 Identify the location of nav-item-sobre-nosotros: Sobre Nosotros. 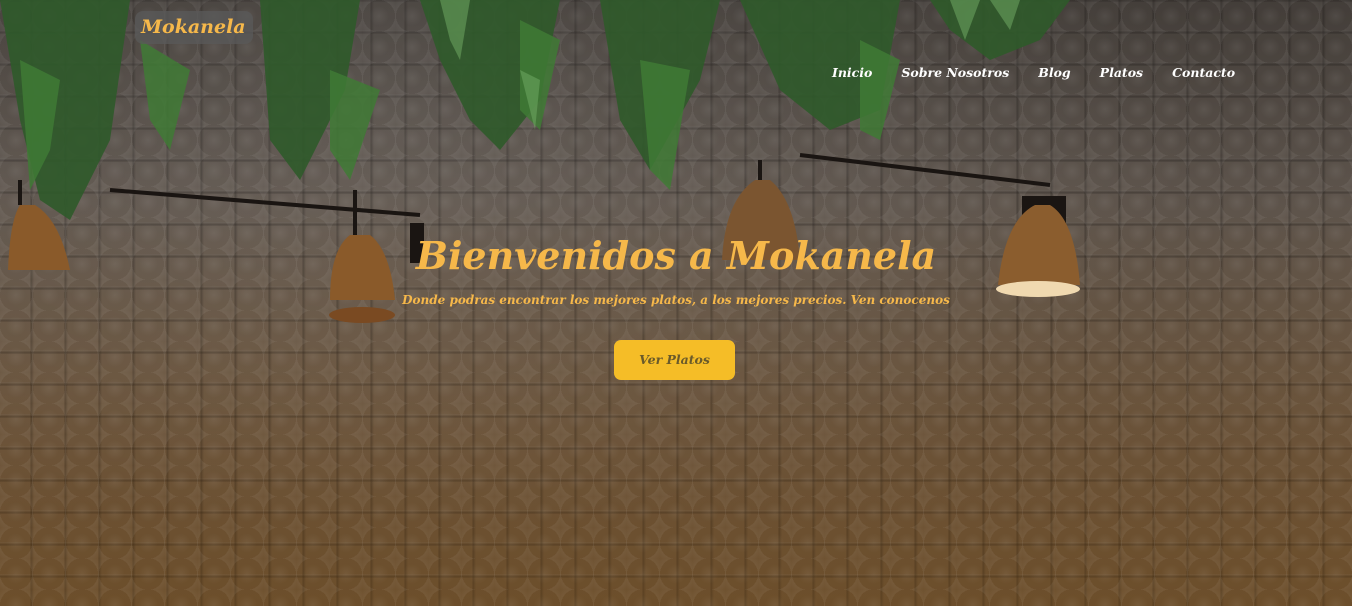
(955, 73).